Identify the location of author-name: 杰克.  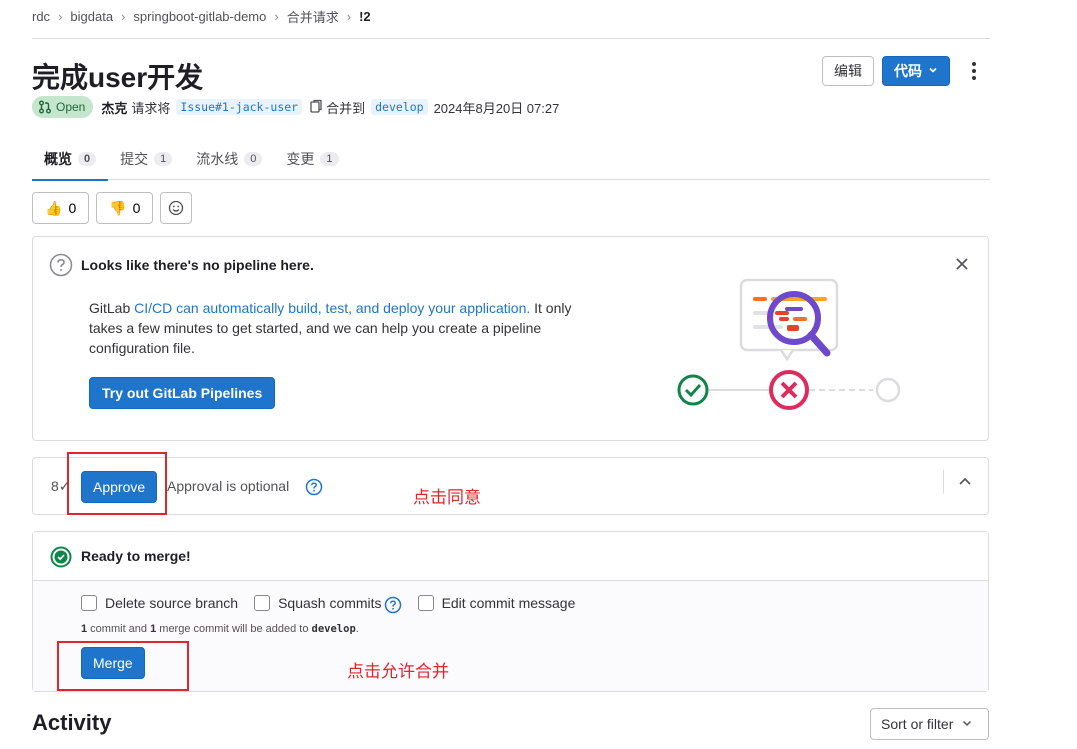
(114, 107).